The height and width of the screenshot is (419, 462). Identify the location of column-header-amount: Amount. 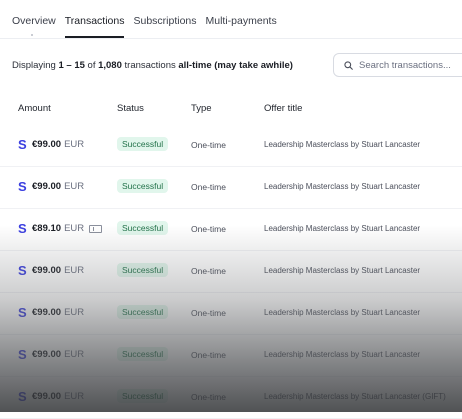
(34, 108).